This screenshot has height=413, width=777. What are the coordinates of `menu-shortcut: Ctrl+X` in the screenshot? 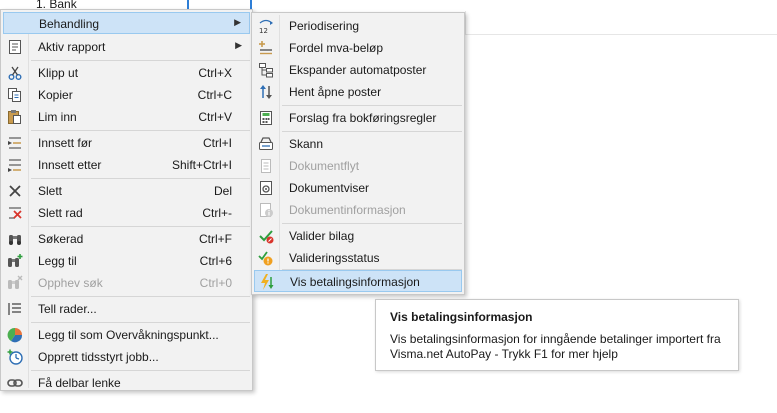 It's located at (215, 73).